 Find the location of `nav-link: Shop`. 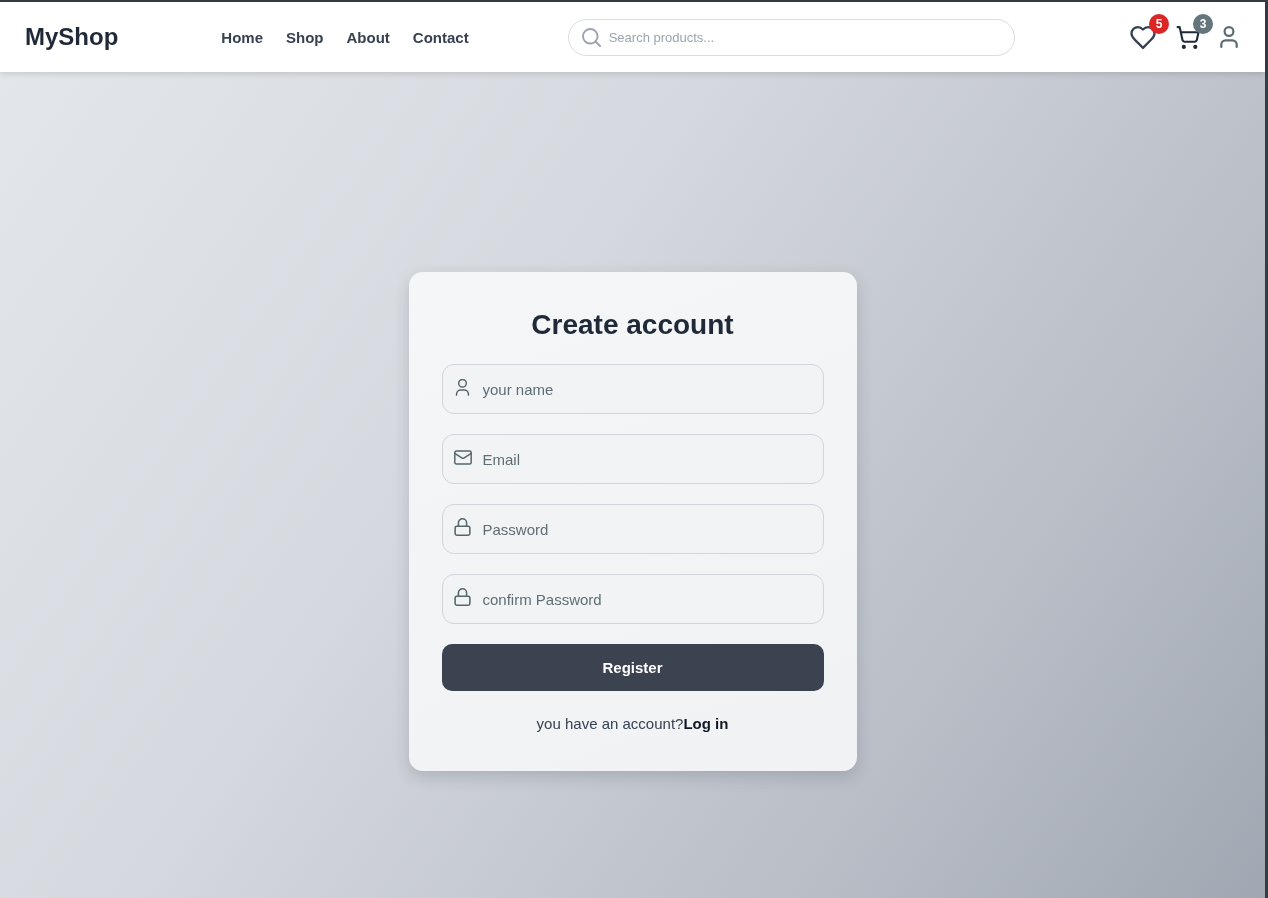

nav-link: Shop is located at coordinates (305, 37).